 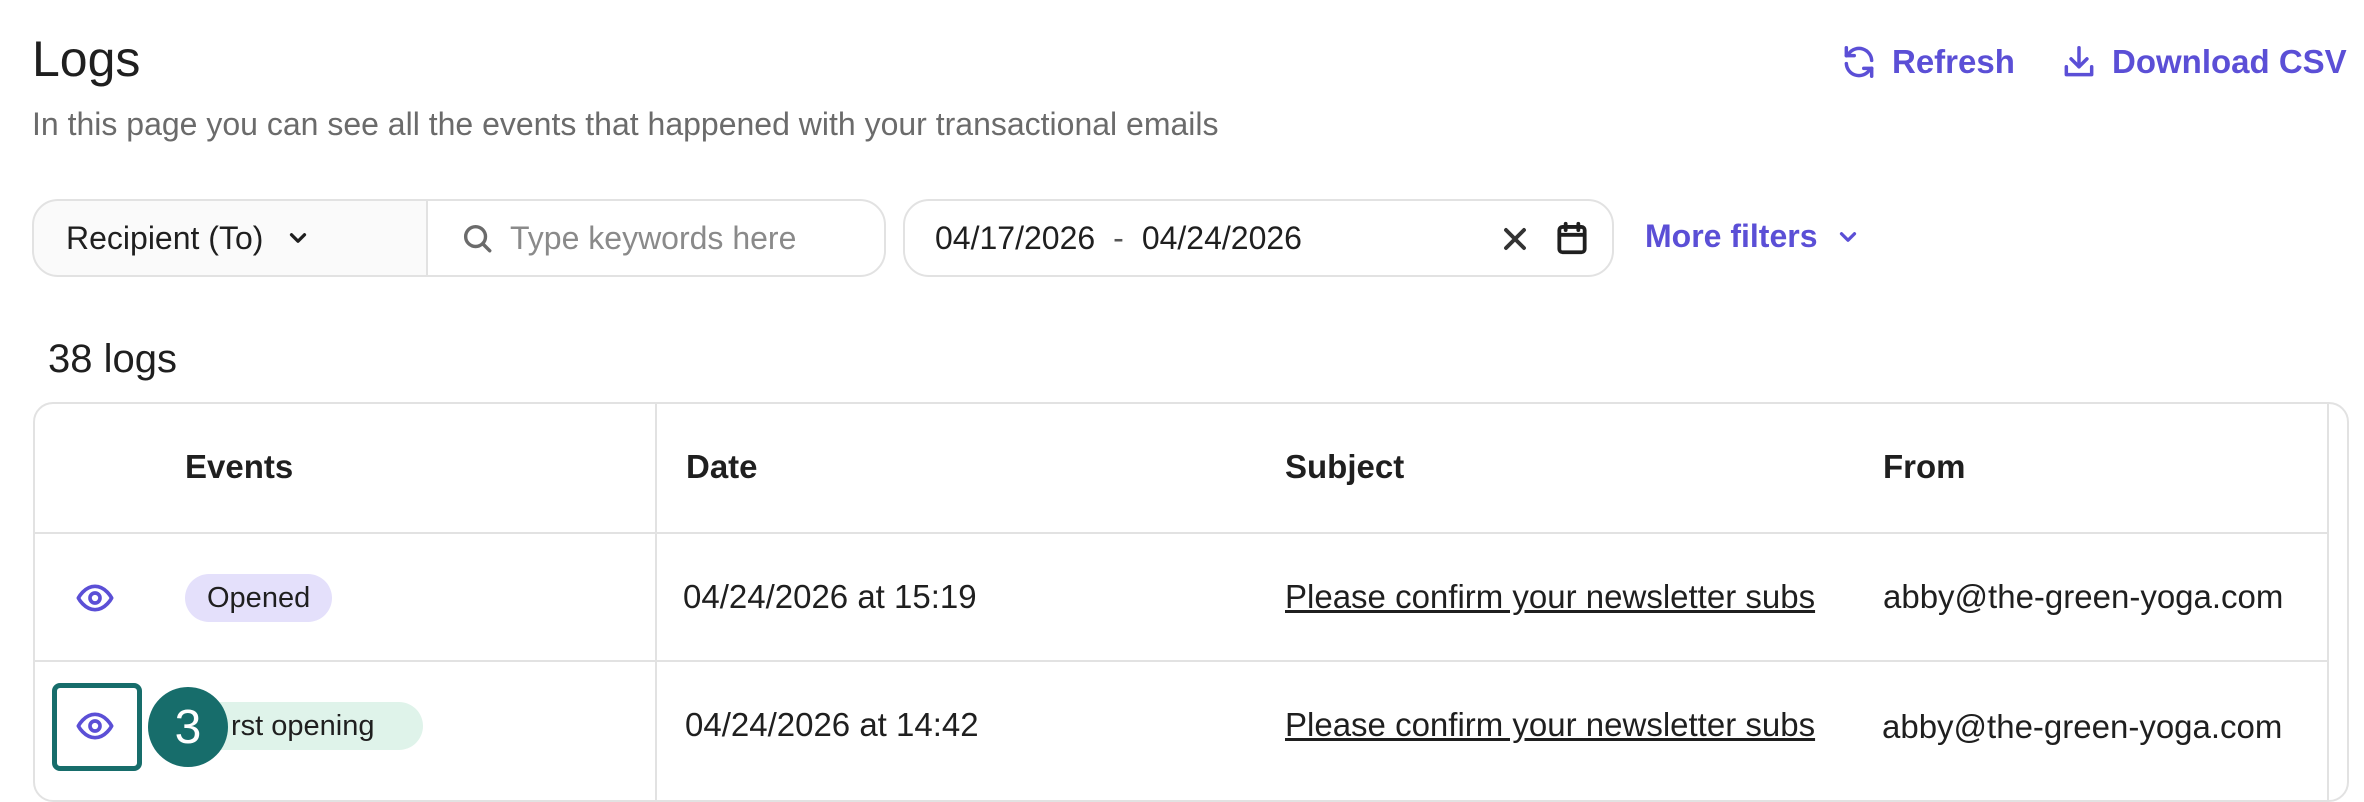 I want to click on download-csv-button: Download CSV, so click(x=2203, y=62).